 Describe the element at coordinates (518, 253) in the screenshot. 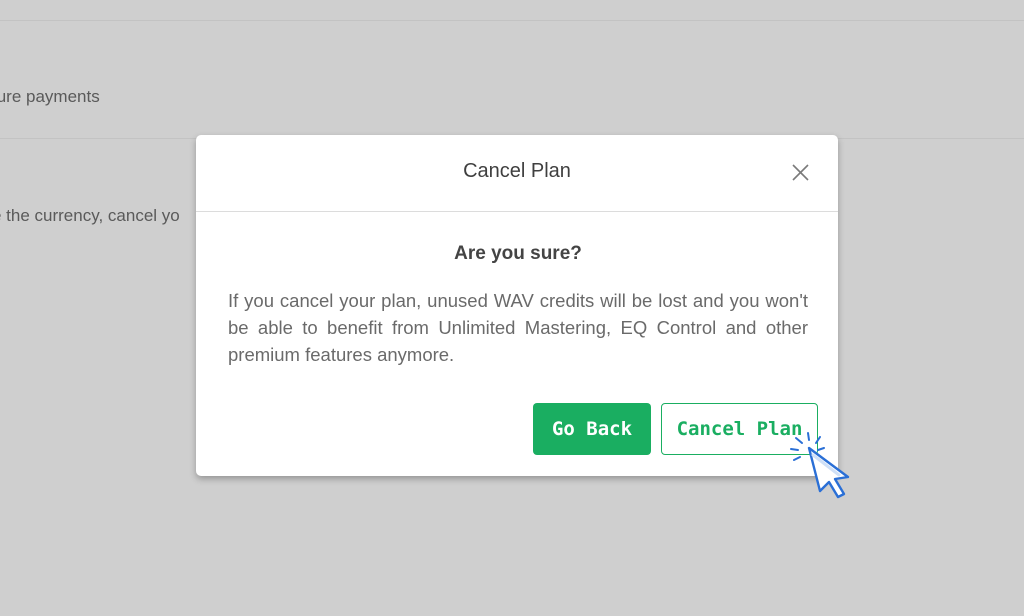

I see `confirm-heading: Are you sure?` at that location.